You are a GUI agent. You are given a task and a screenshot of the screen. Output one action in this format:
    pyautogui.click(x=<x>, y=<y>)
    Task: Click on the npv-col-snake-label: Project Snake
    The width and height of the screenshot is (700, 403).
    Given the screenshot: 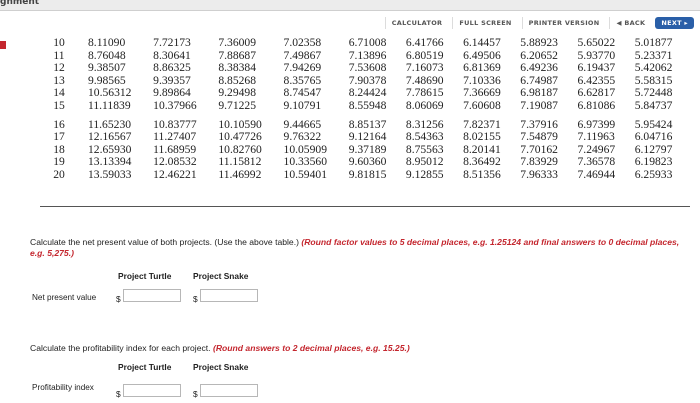 What is the action you would take?
    pyautogui.click(x=221, y=276)
    